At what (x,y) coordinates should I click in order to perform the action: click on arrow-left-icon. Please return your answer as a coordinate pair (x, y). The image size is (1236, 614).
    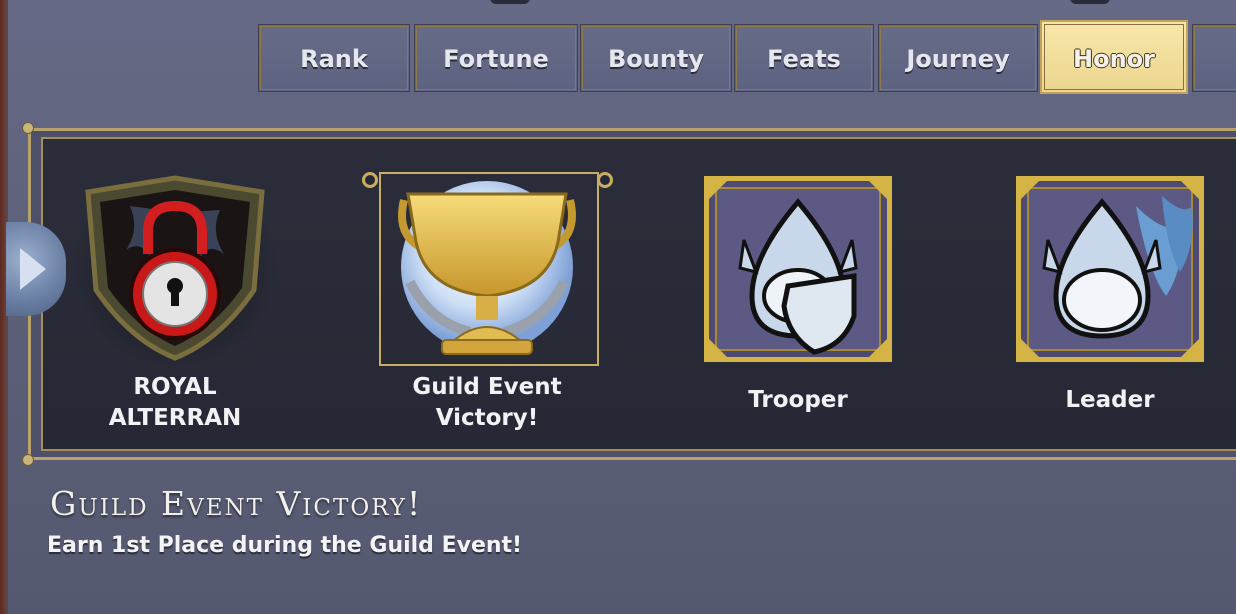
    Looking at the image, I should click on (33, 269).